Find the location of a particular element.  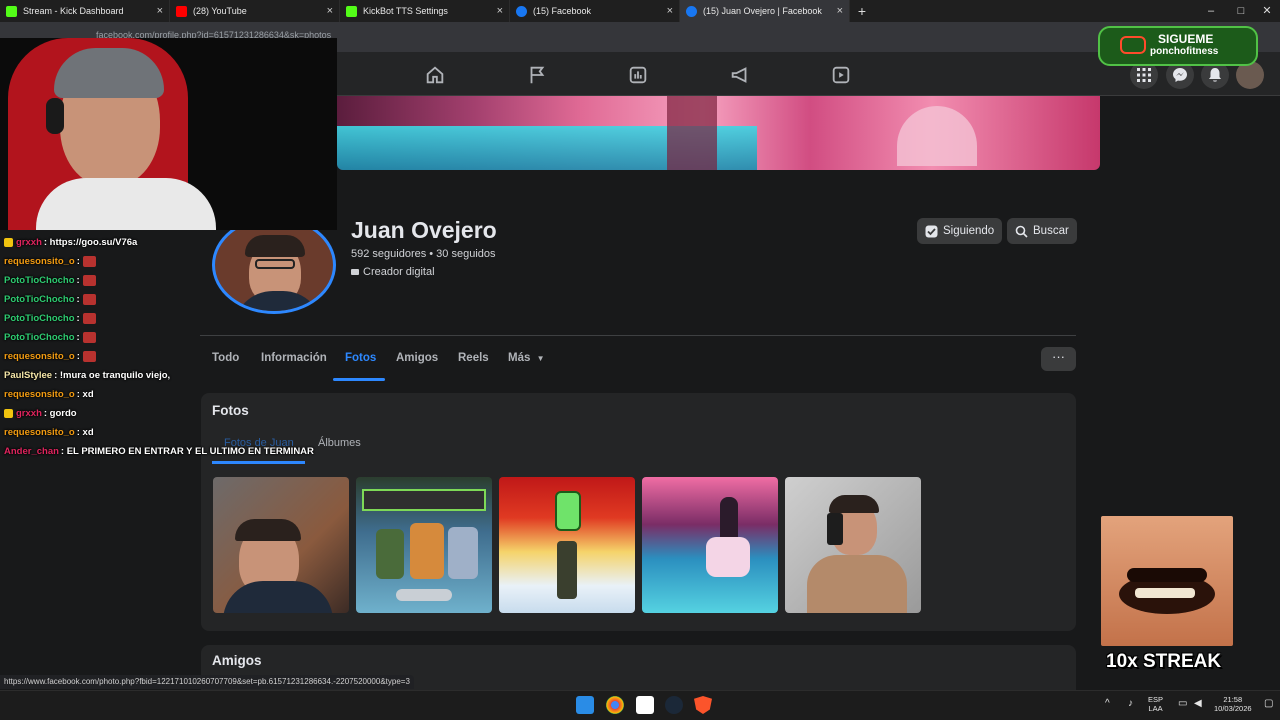

reels-icon is located at coordinates (841, 75).